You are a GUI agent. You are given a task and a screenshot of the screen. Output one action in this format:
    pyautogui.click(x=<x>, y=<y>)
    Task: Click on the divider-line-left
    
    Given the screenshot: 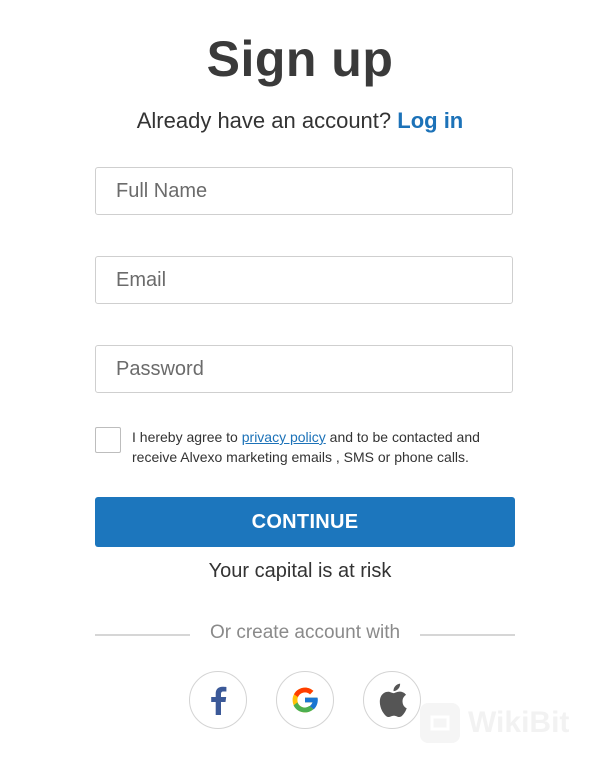 What is the action you would take?
    pyautogui.click(x=142, y=635)
    